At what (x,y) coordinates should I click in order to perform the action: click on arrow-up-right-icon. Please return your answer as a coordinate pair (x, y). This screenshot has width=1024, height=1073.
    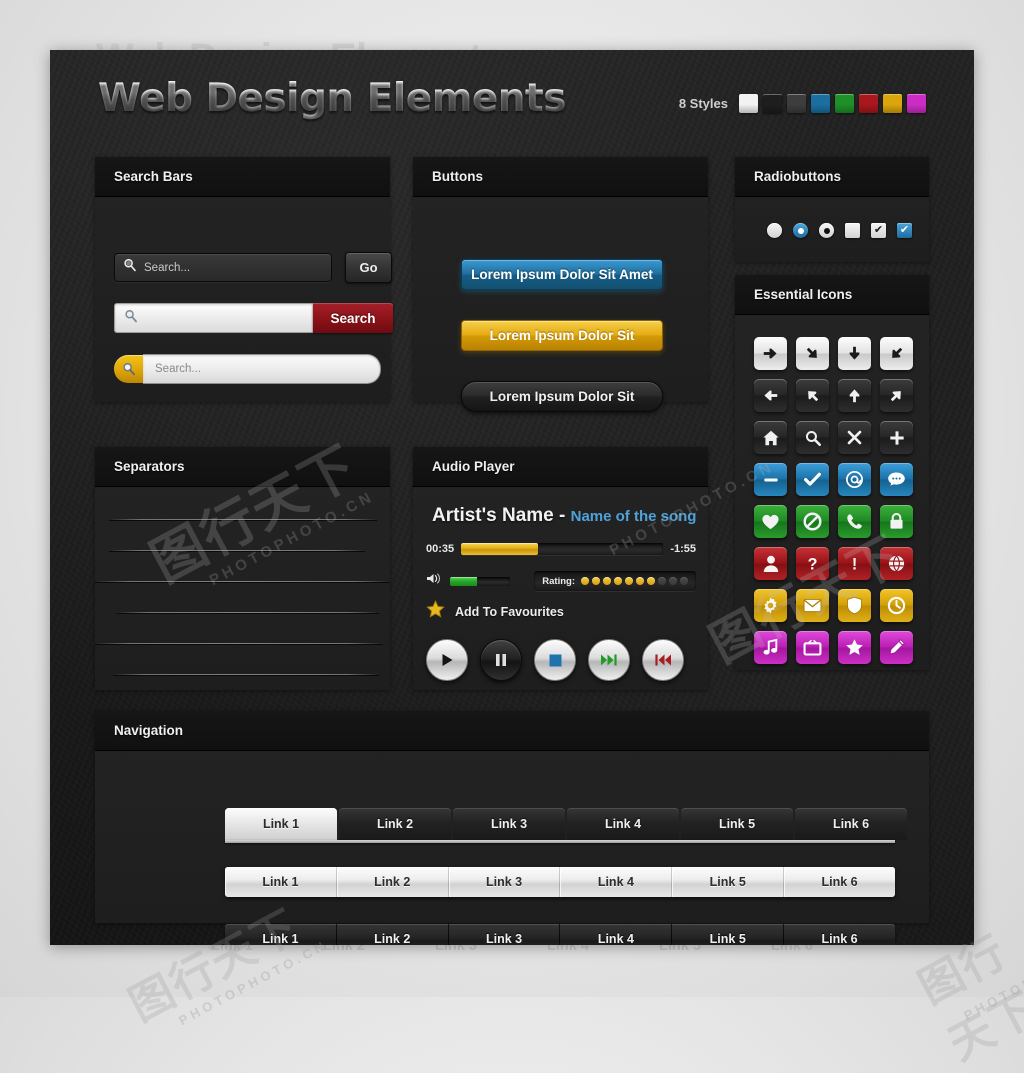
    Looking at the image, I should click on (896, 395).